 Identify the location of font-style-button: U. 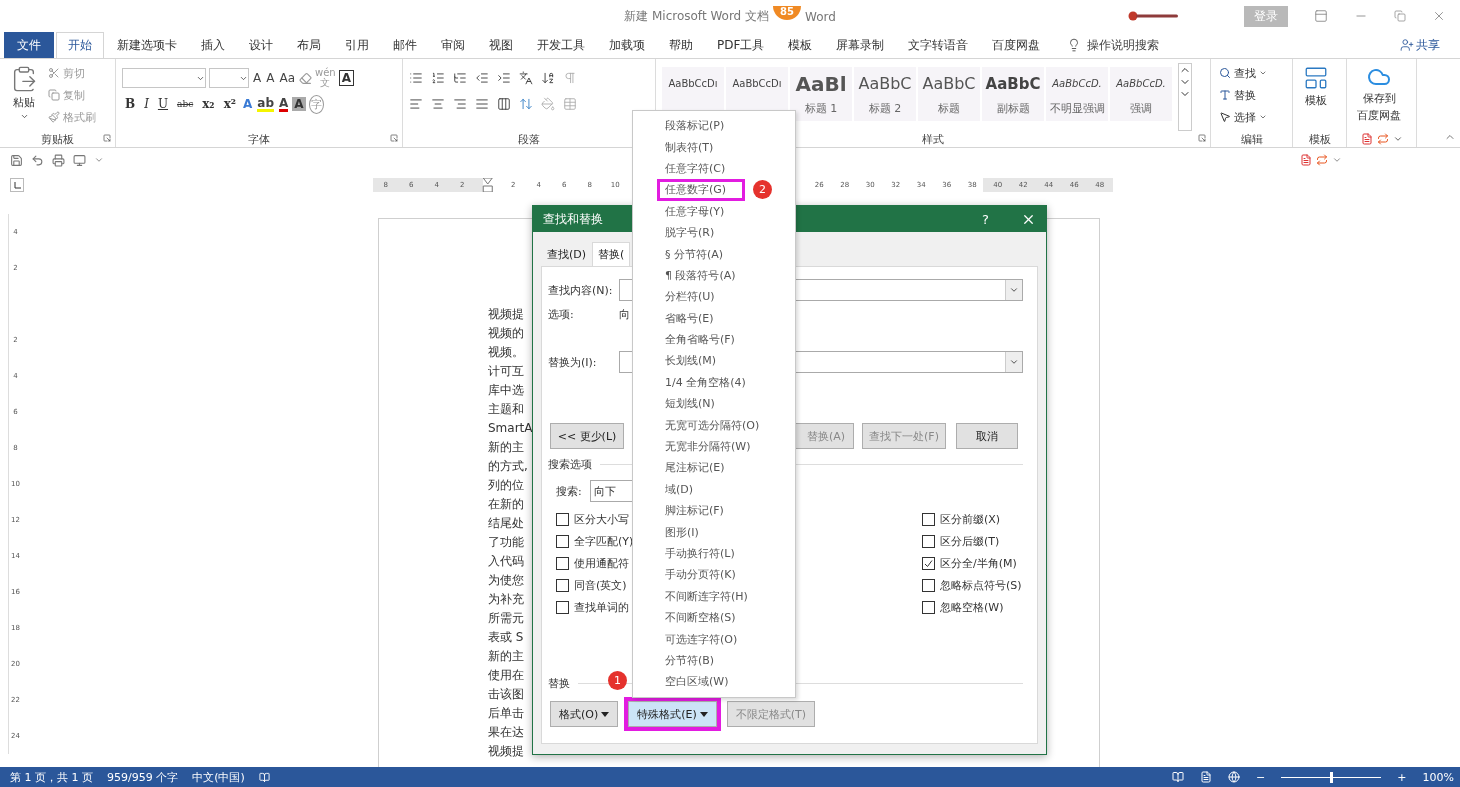
(163, 104).